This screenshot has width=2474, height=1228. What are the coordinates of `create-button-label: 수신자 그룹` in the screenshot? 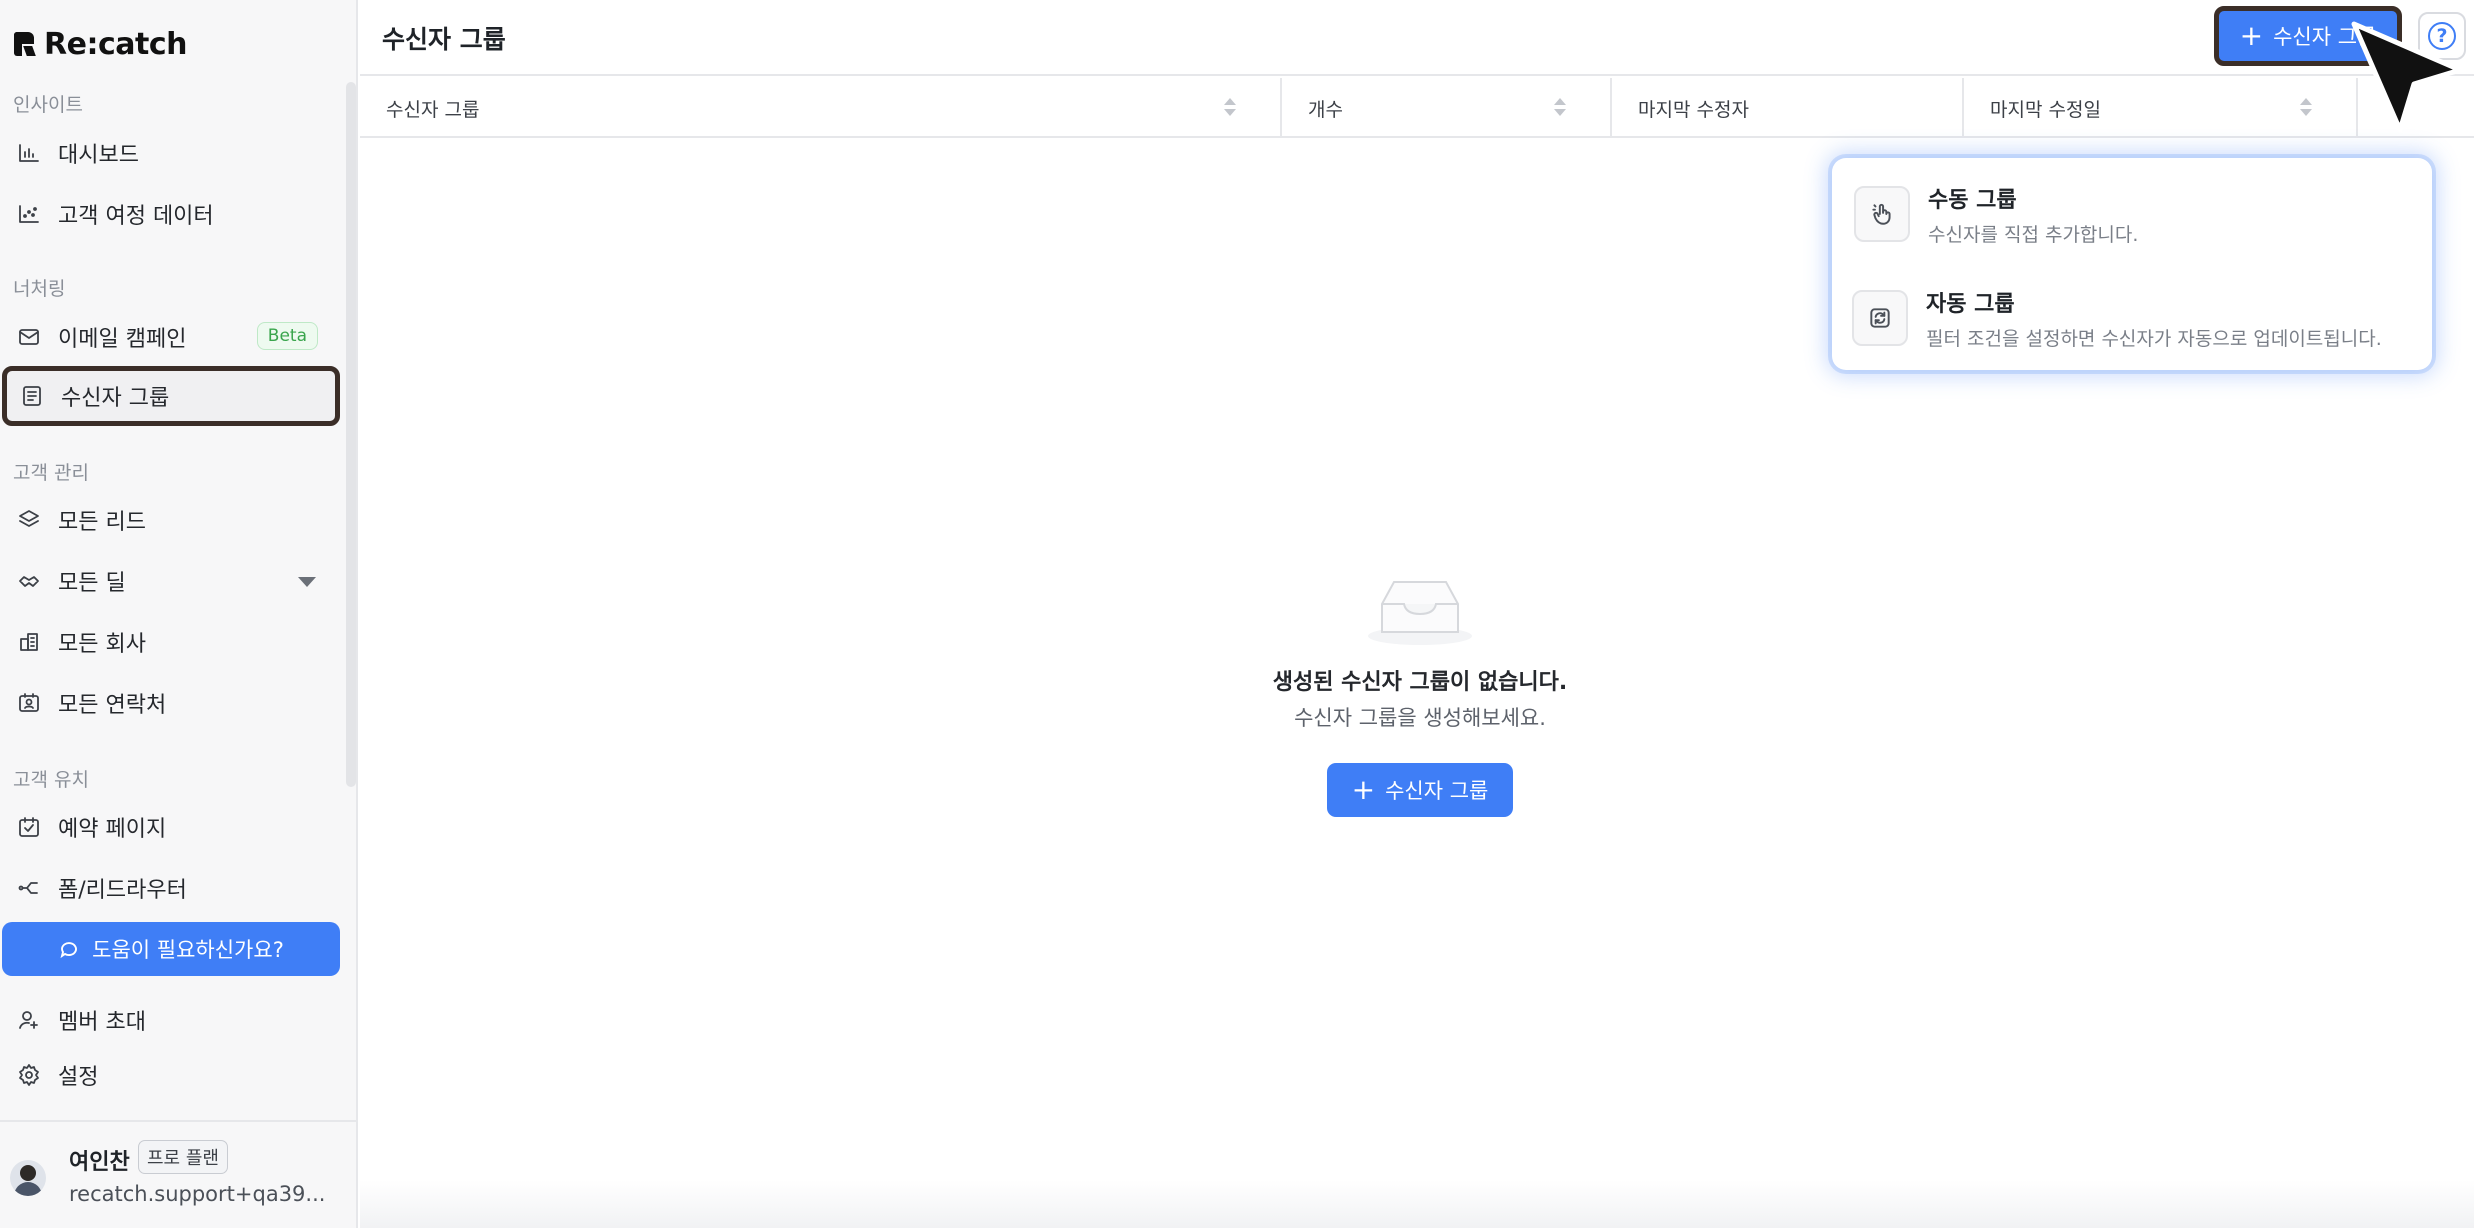 It's located at (1437, 791).